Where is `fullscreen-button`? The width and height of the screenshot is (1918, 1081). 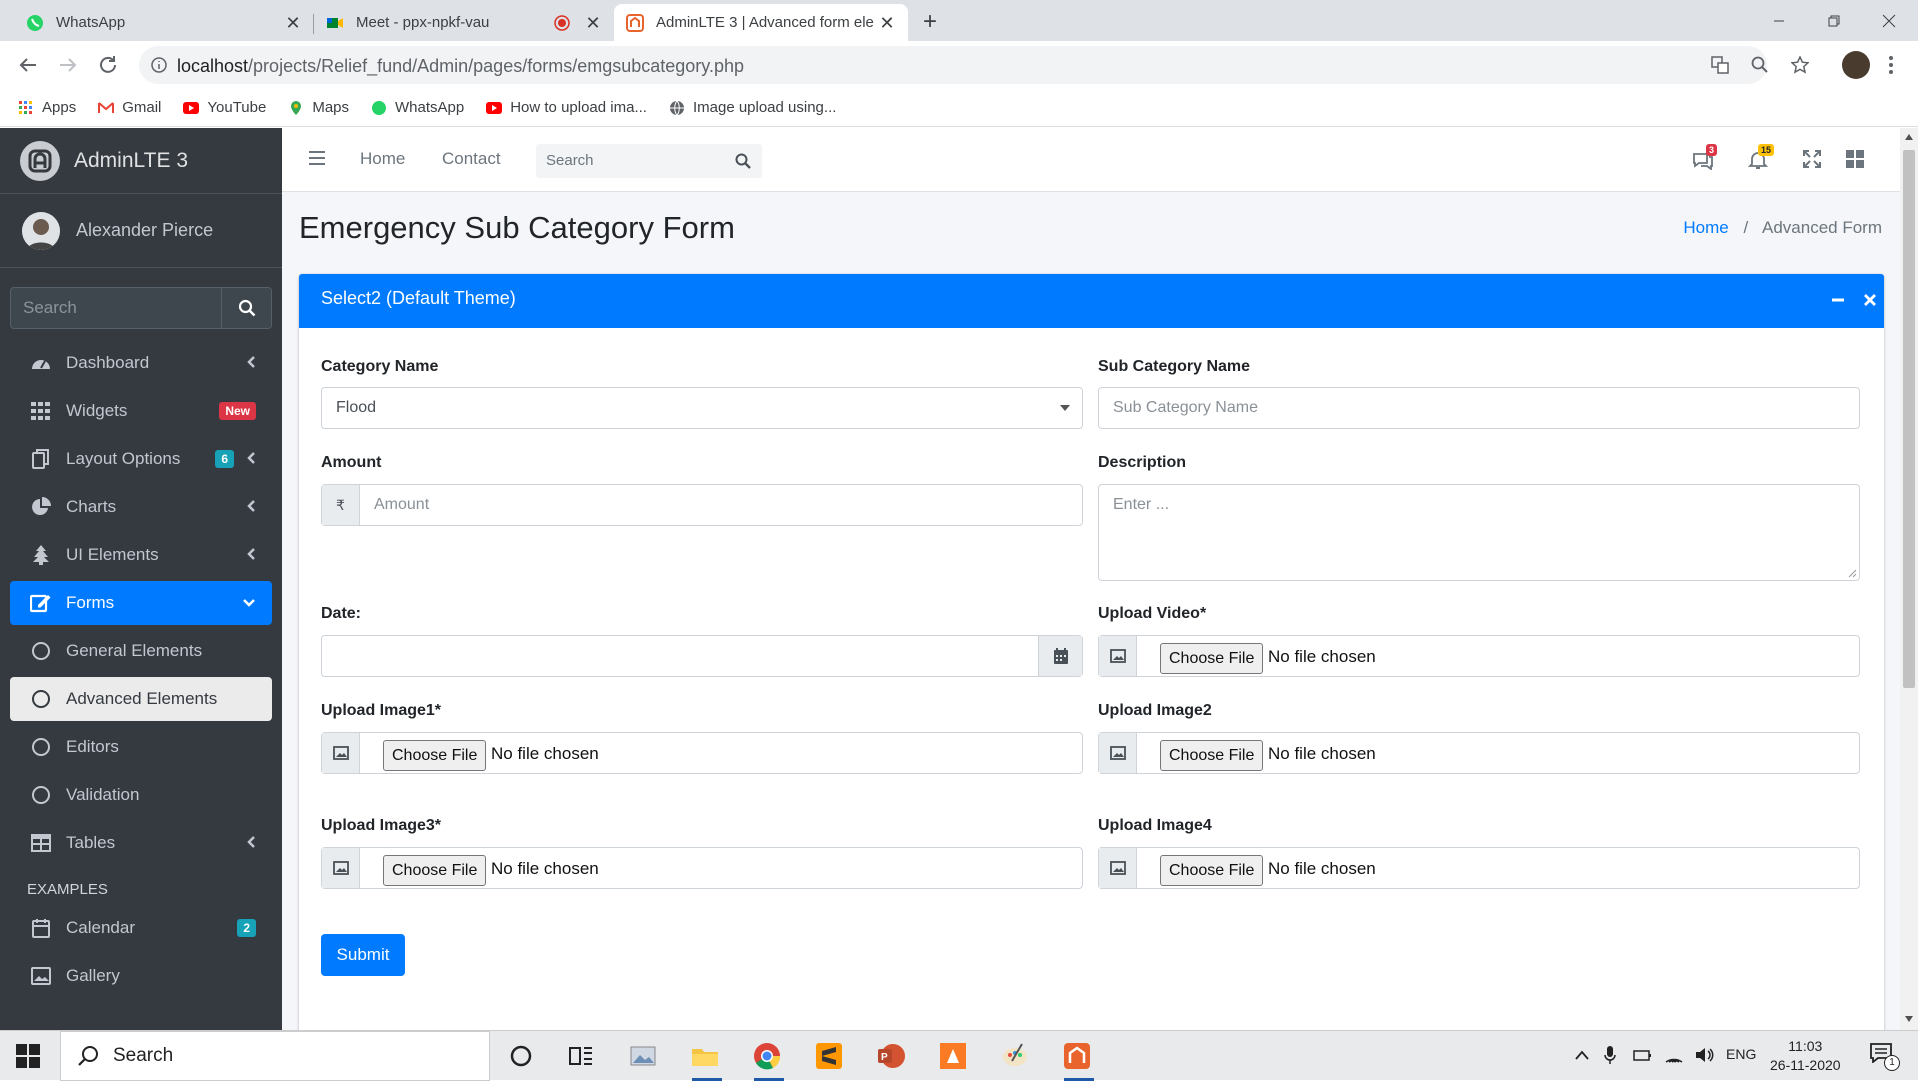 fullscreen-button is located at coordinates (1814, 161).